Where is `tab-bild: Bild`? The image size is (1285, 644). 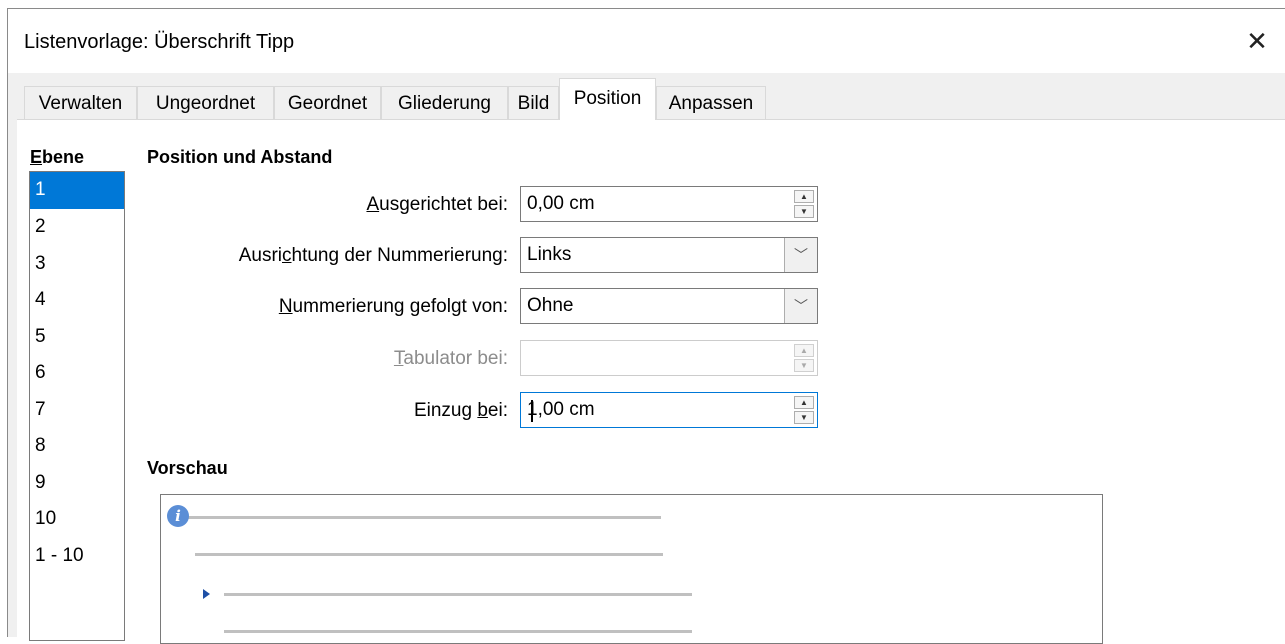
tab-bild: Bild is located at coordinates (533, 102).